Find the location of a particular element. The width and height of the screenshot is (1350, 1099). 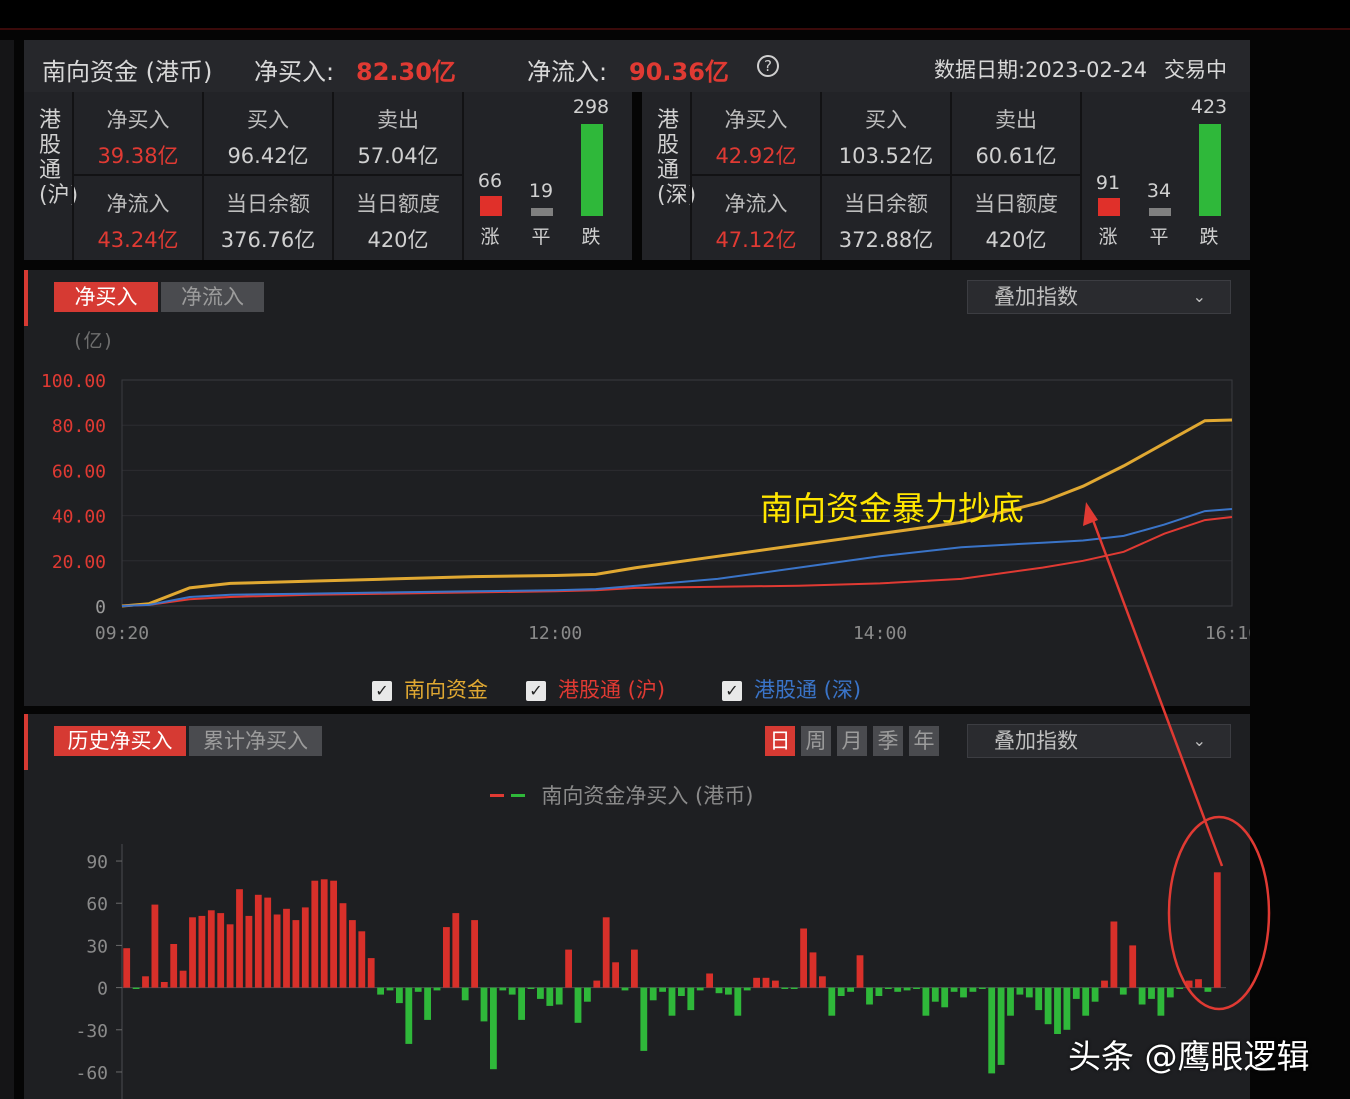

annotation-arrow is located at coordinates (1156, 689).